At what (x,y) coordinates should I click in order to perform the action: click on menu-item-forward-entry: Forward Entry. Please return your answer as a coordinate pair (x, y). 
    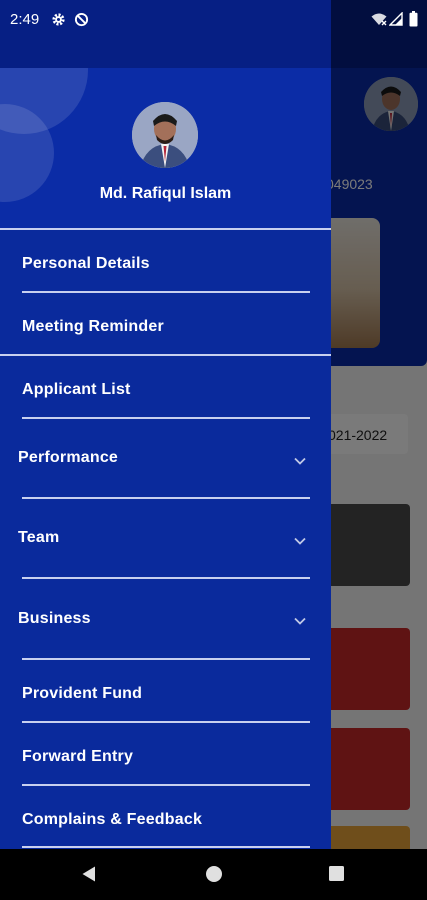
    Looking at the image, I should click on (165, 753).